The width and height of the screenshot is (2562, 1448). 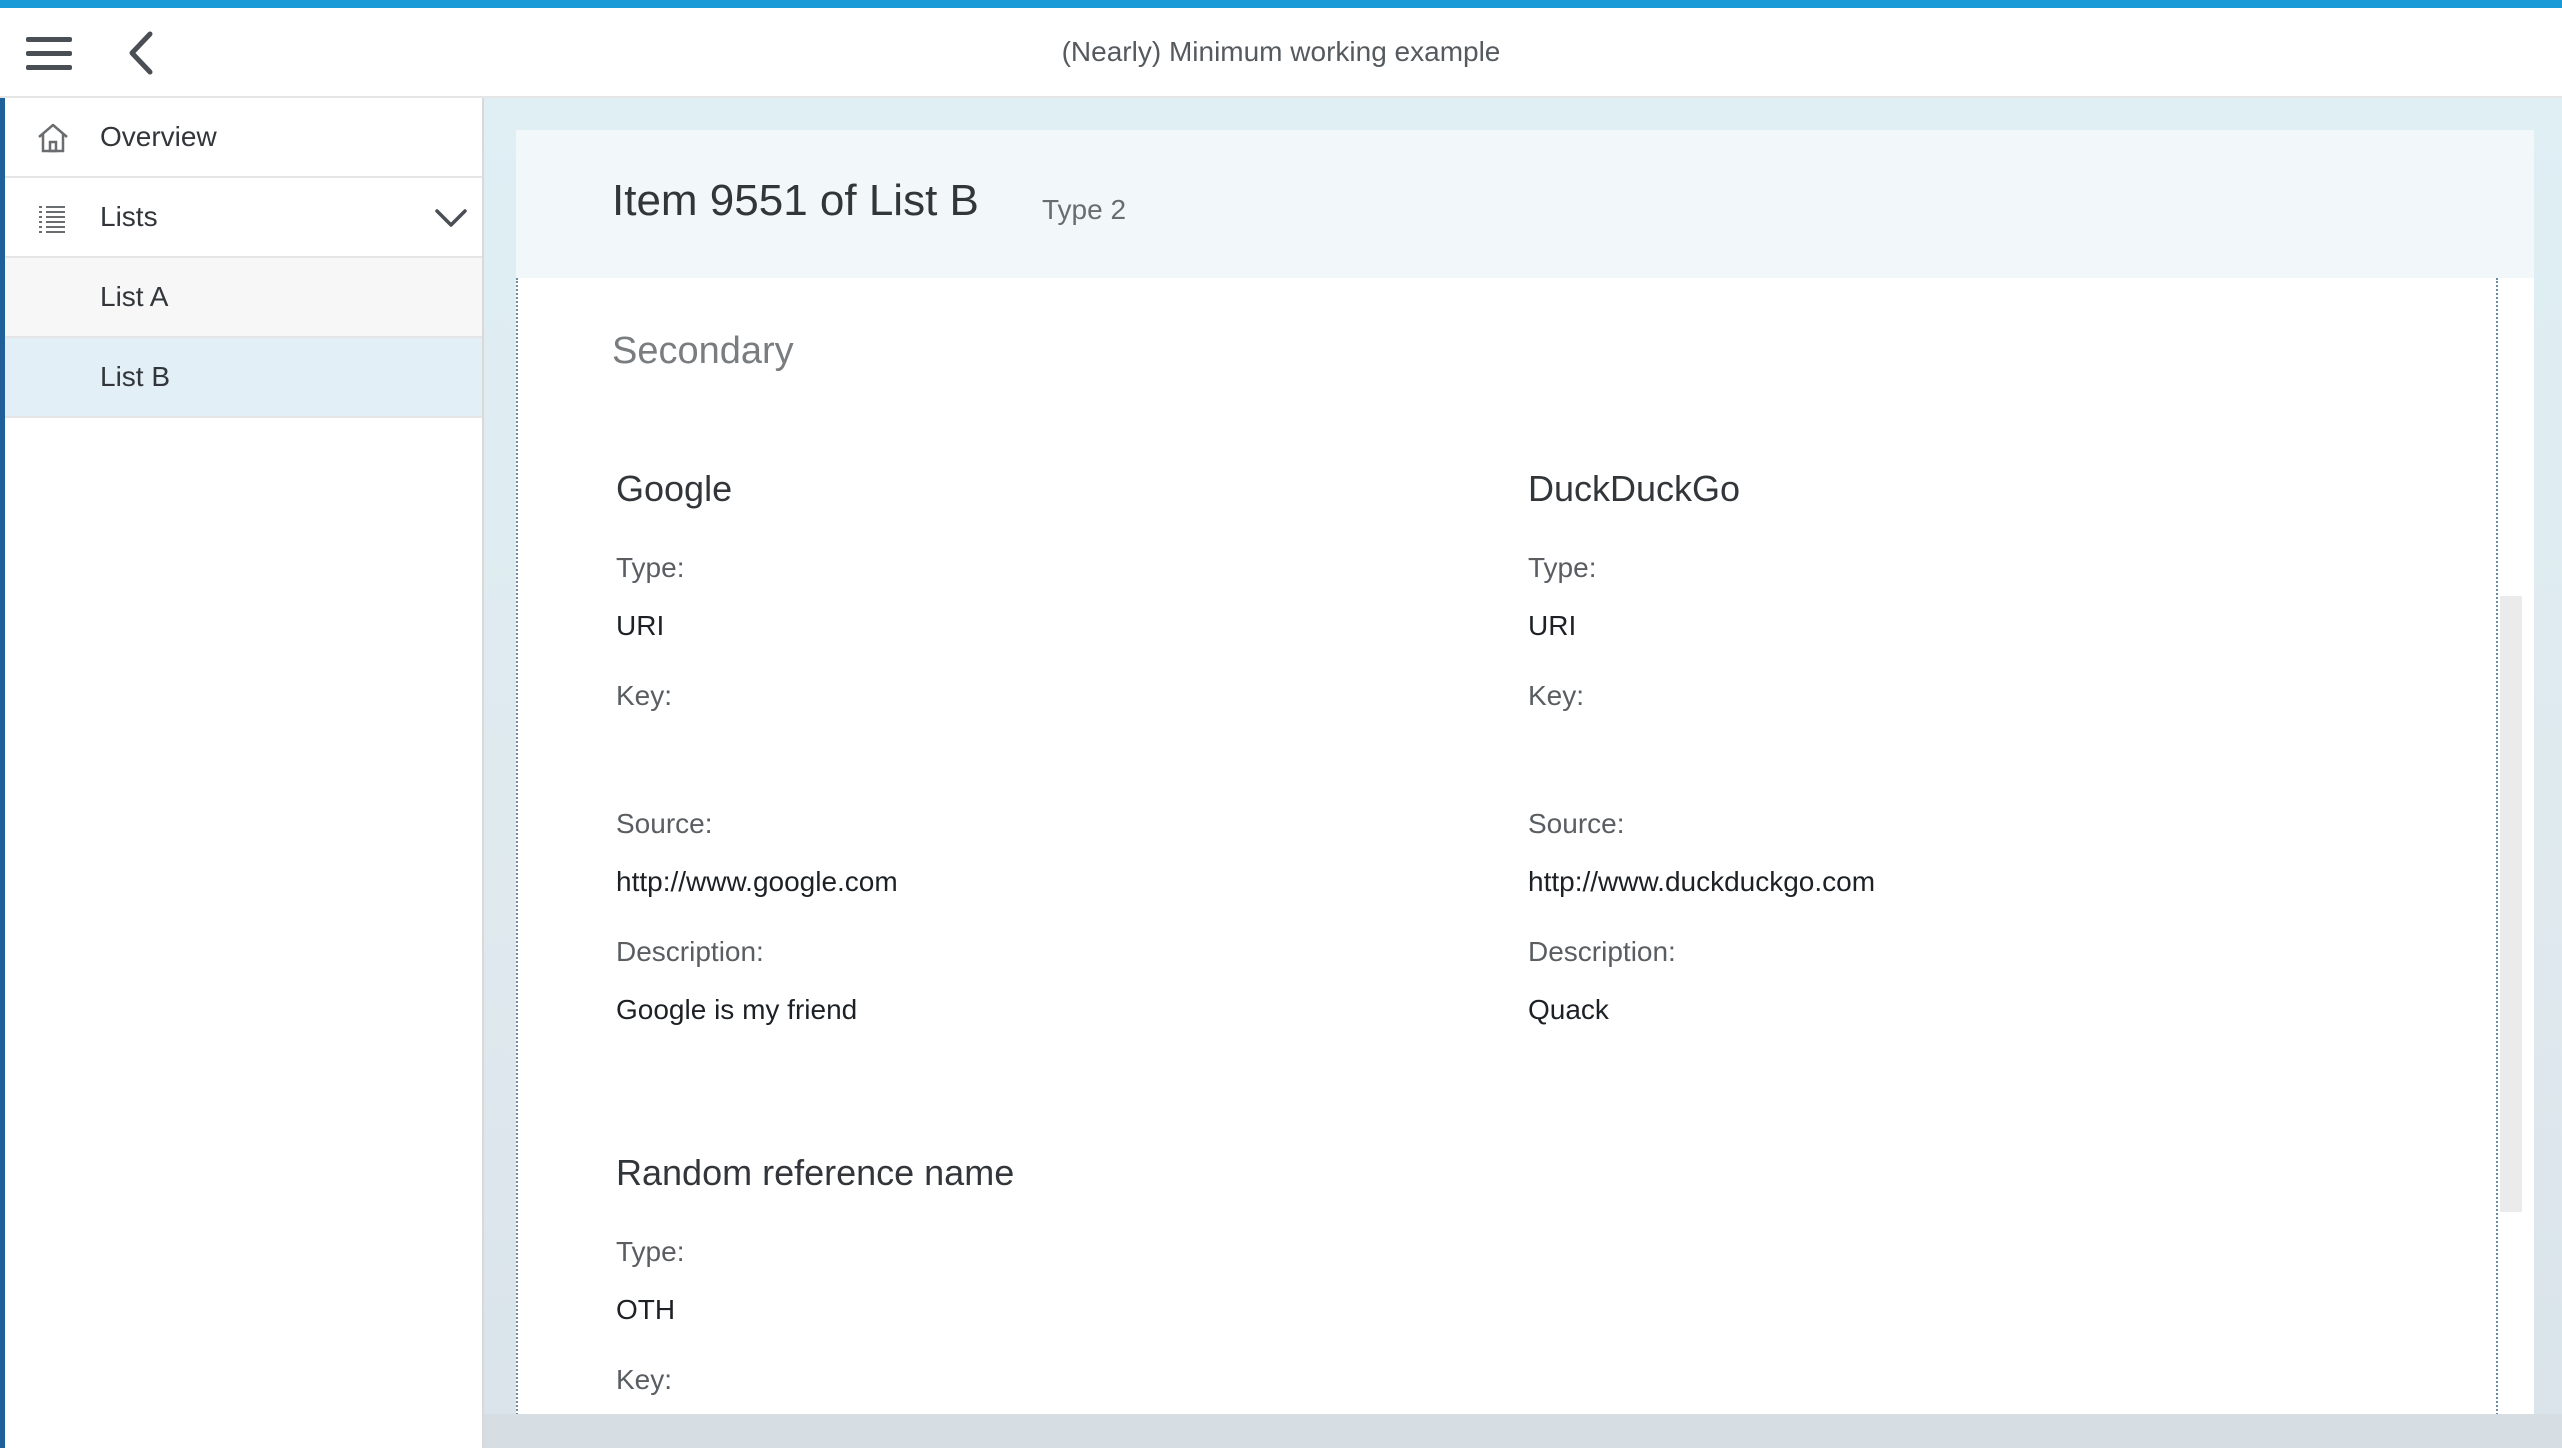 I want to click on vertical-scrollbar, so click(x=2511, y=904).